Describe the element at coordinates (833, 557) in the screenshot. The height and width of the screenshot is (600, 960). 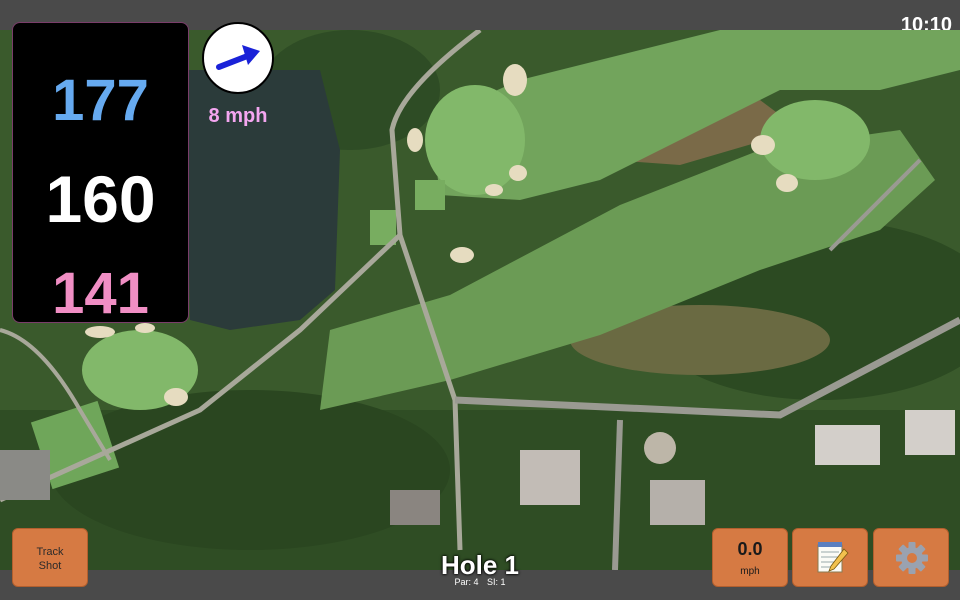
I see `notepad-icon` at that location.